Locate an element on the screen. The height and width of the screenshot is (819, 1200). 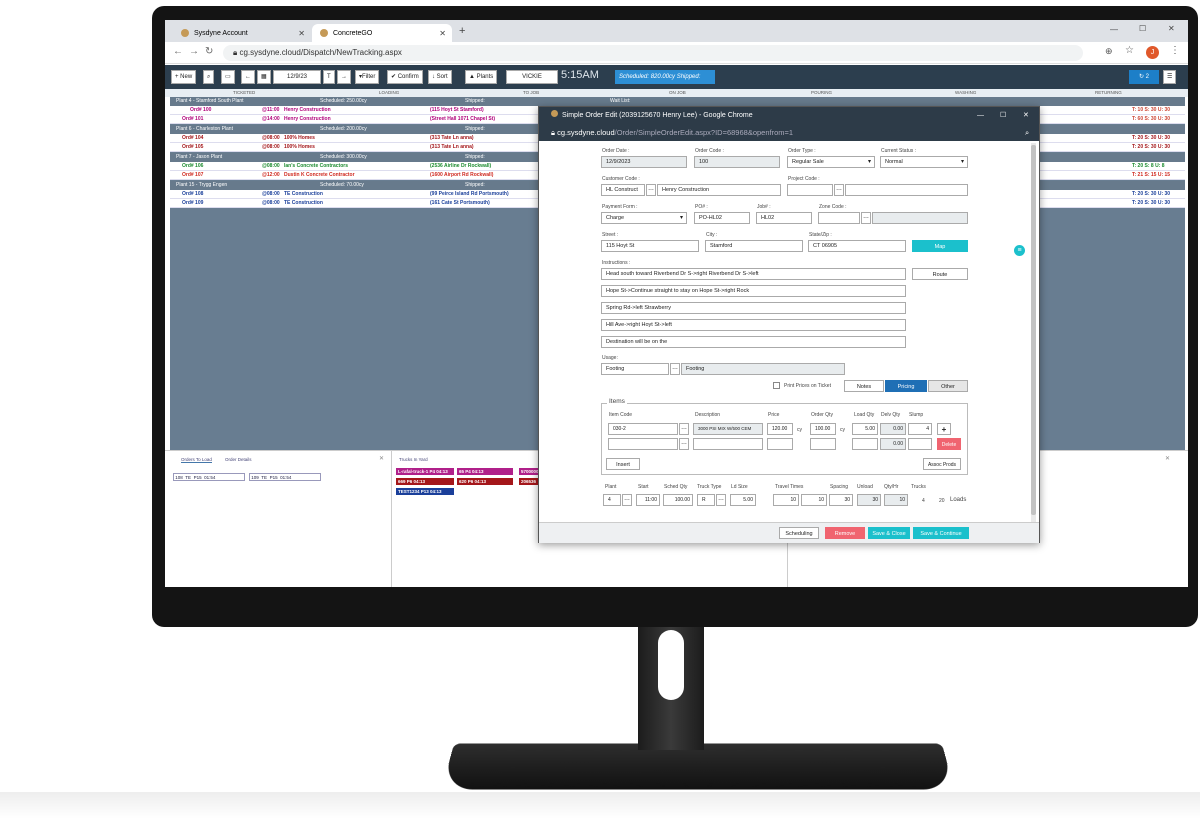
new-button: + New is located at coordinates (184, 77).